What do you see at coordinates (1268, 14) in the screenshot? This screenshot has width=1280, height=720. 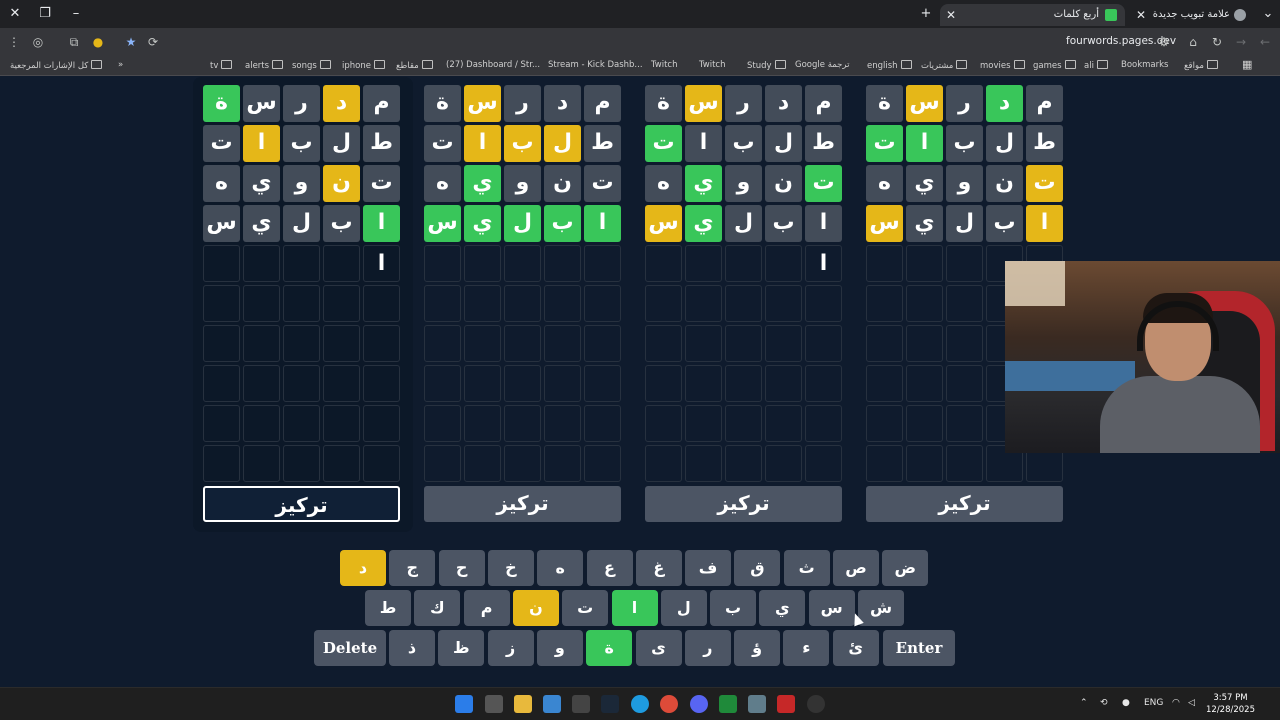 I see `tab-search-icon: ⌄` at bounding box center [1268, 14].